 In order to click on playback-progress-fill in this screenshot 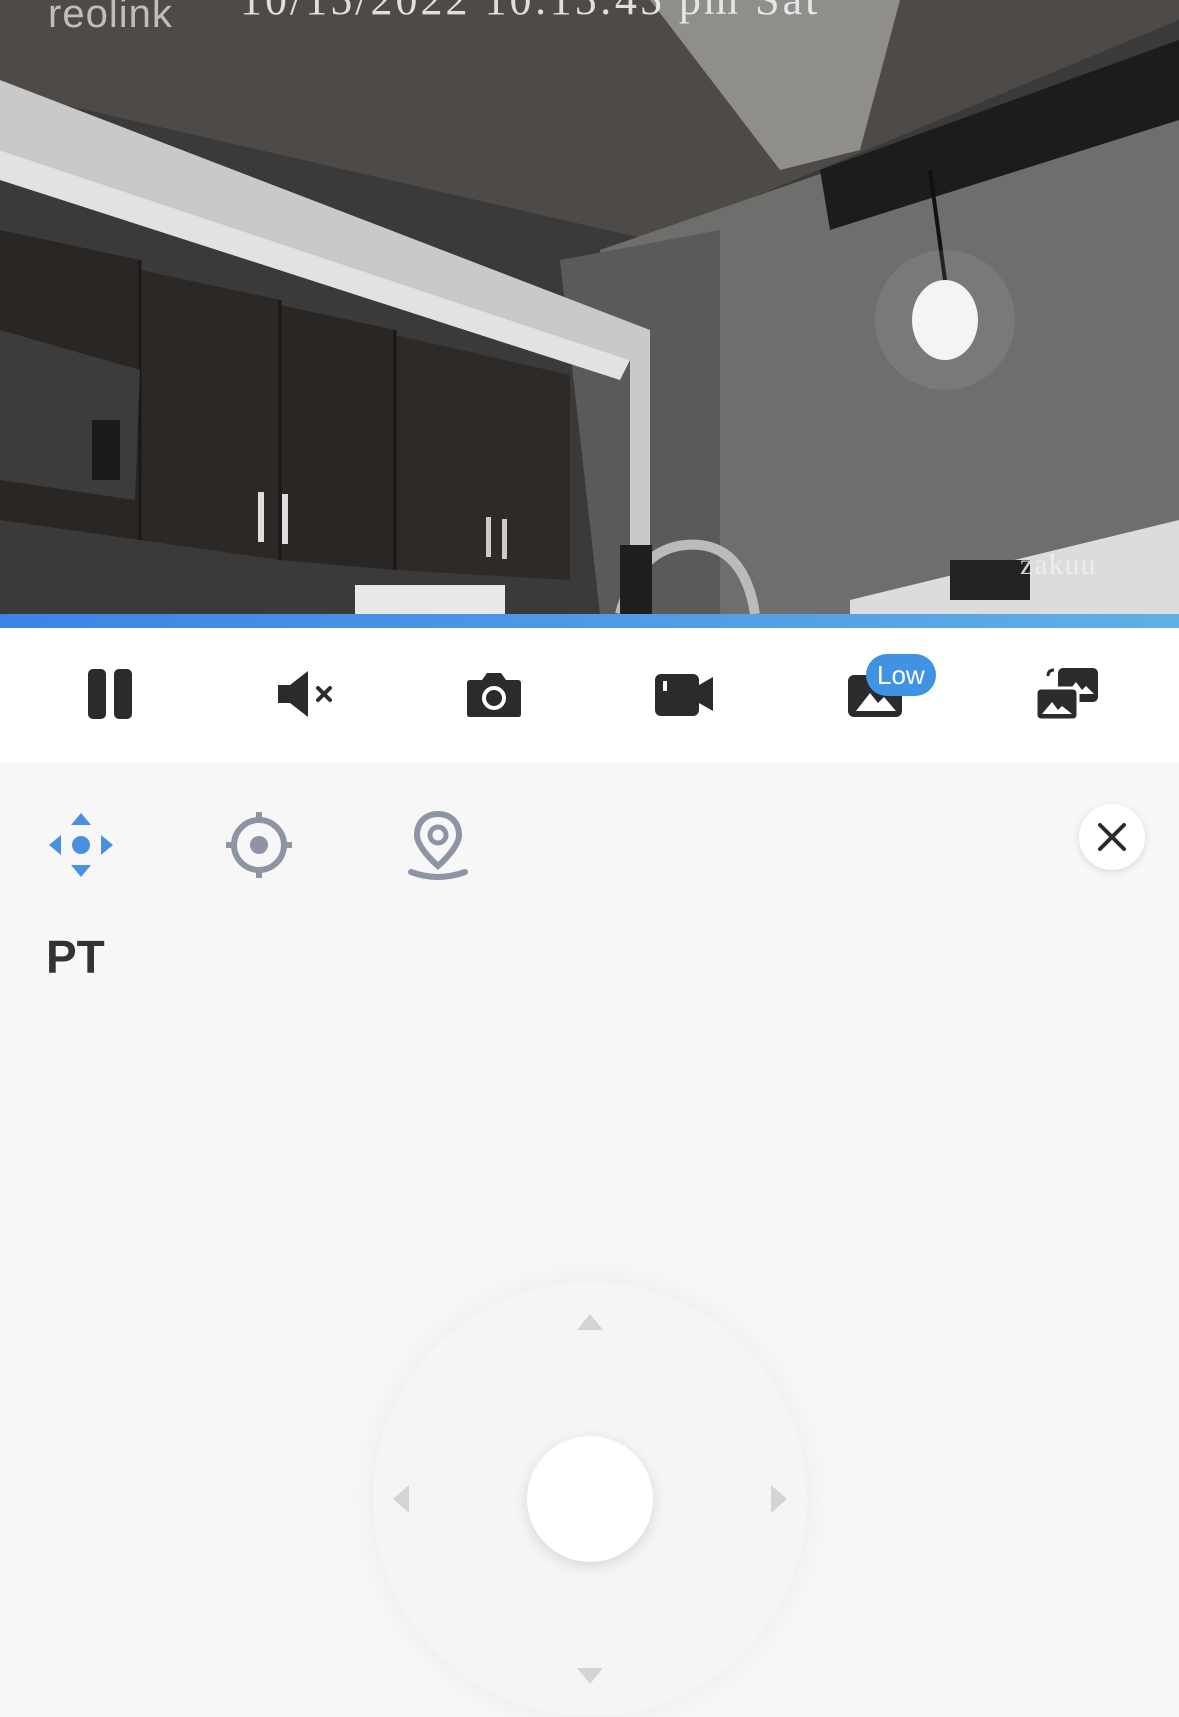, I will do `click(589, 621)`.